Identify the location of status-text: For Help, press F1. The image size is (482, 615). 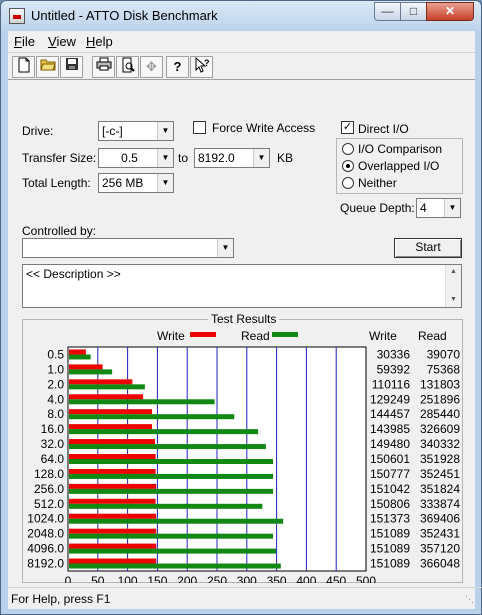
(61, 599).